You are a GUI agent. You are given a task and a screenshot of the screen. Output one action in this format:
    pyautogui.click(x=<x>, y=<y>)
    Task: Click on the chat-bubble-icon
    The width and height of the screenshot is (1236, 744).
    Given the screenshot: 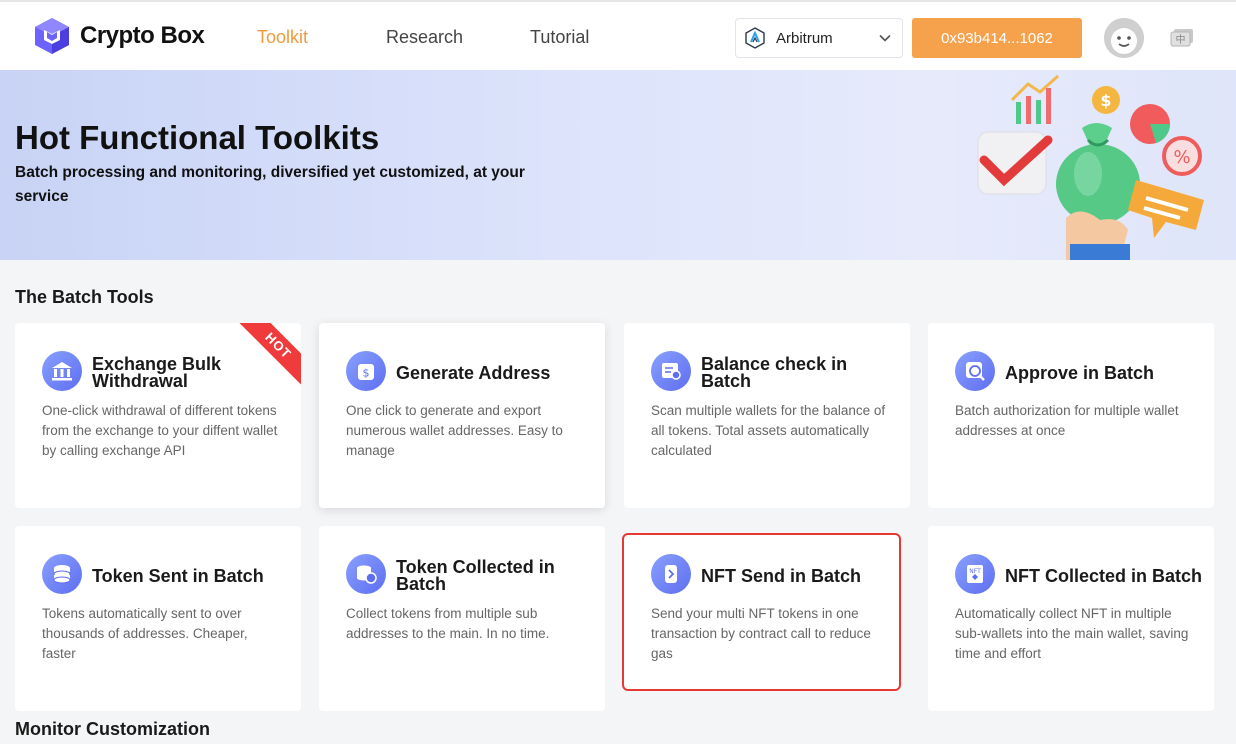 What is the action you would take?
    pyautogui.click(x=1166, y=209)
    